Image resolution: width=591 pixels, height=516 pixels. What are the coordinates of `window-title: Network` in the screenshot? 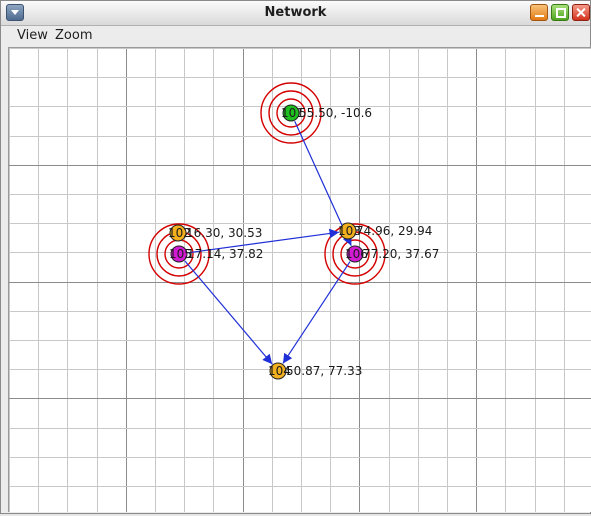 It's located at (295, 12).